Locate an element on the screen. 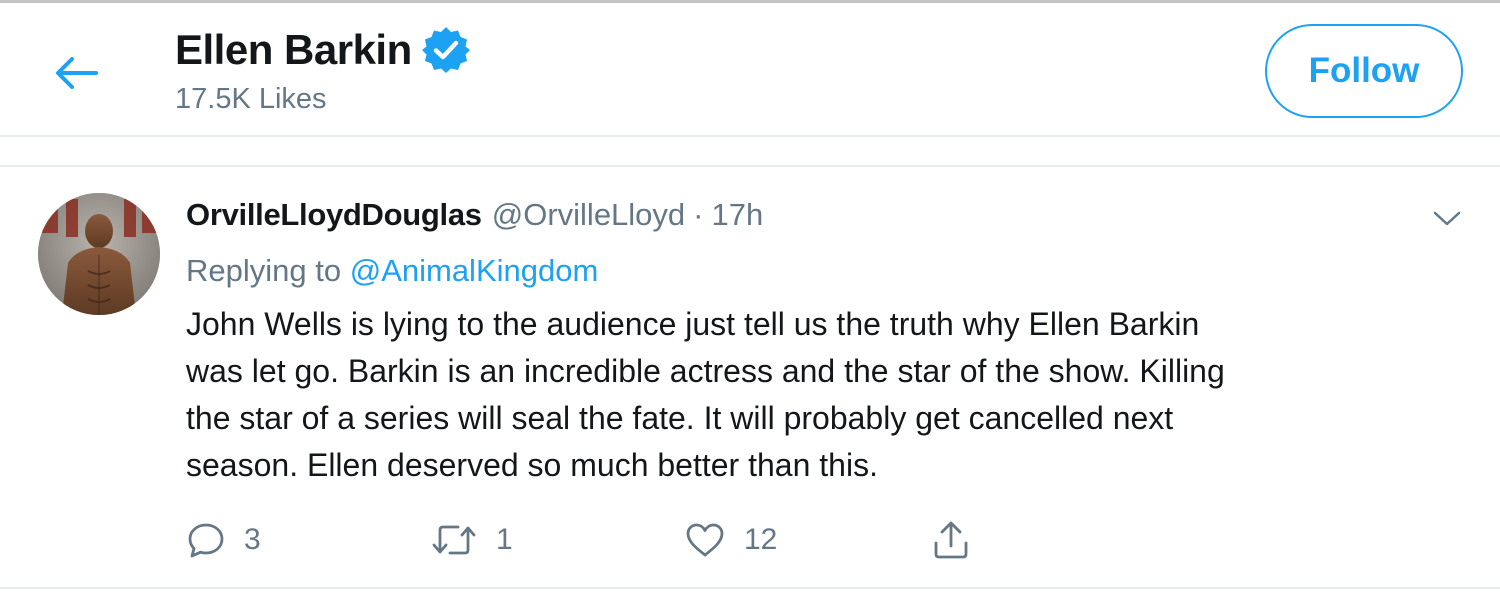 This screenshot has width=1500, height=593. title-row: Ellen Barkin is located at coordinates (323, 50).